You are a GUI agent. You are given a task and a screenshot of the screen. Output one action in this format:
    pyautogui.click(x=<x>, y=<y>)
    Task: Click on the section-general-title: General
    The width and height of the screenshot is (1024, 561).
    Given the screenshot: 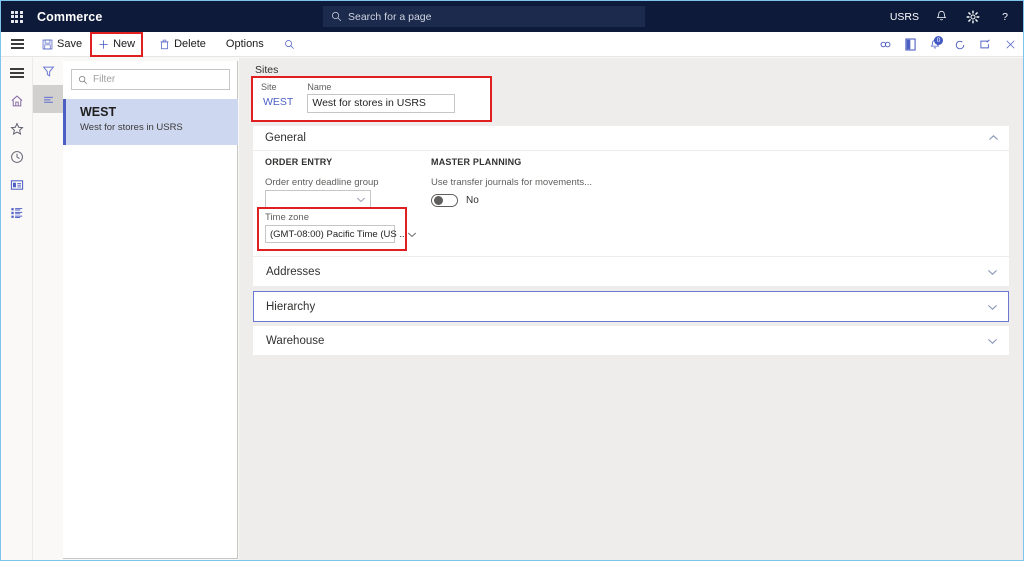 What is the action you would take?
    pyautogui.click(x=285, y=138)
    